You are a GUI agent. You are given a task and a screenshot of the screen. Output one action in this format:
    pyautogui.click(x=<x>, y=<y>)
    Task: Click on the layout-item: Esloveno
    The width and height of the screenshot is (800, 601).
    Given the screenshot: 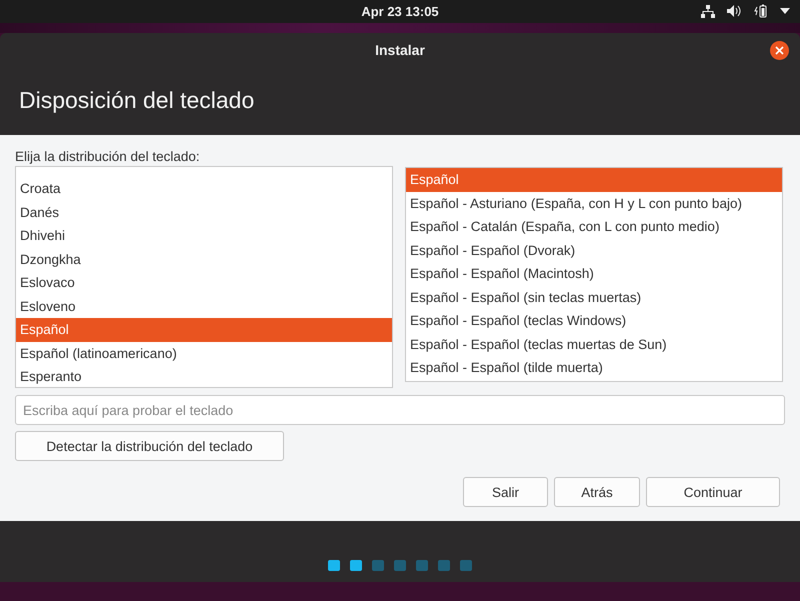 What is the action you would take?
    pyautogui.click(x=204, y=306)
    